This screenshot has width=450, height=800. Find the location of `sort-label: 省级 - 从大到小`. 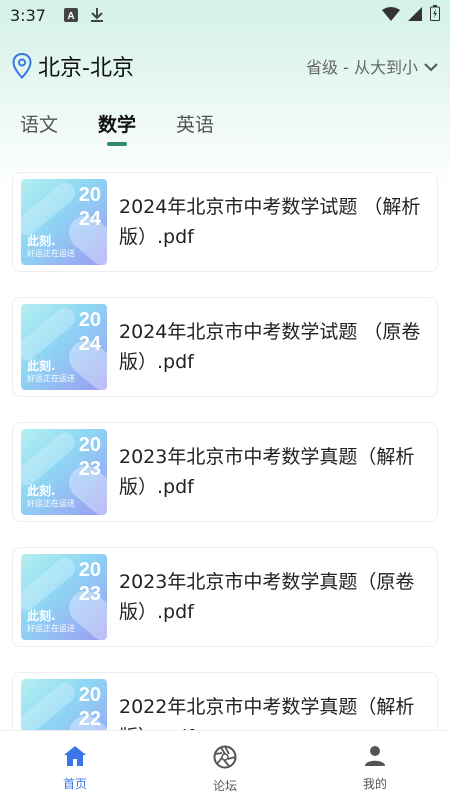

sort-label: 省级 - 从大到小 is located at coordinates (362, 67).